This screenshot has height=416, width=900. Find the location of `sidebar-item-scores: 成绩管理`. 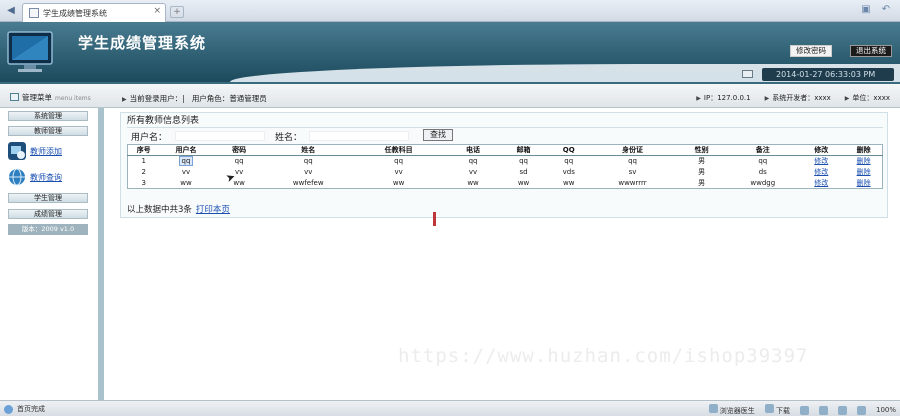

sidebar-item-scores: 成绩管理 is located at coordinates (48, 214).